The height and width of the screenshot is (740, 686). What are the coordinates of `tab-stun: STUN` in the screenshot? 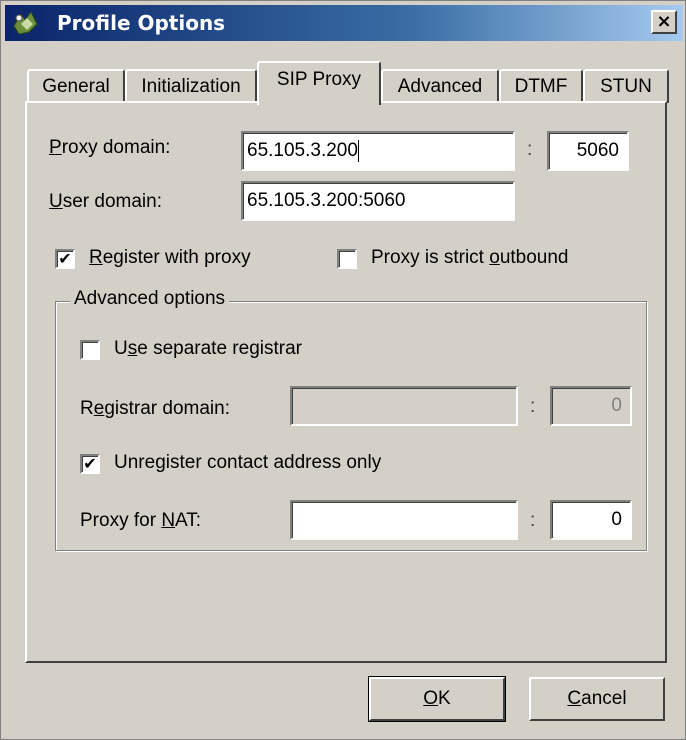 It's located at (626, 86).